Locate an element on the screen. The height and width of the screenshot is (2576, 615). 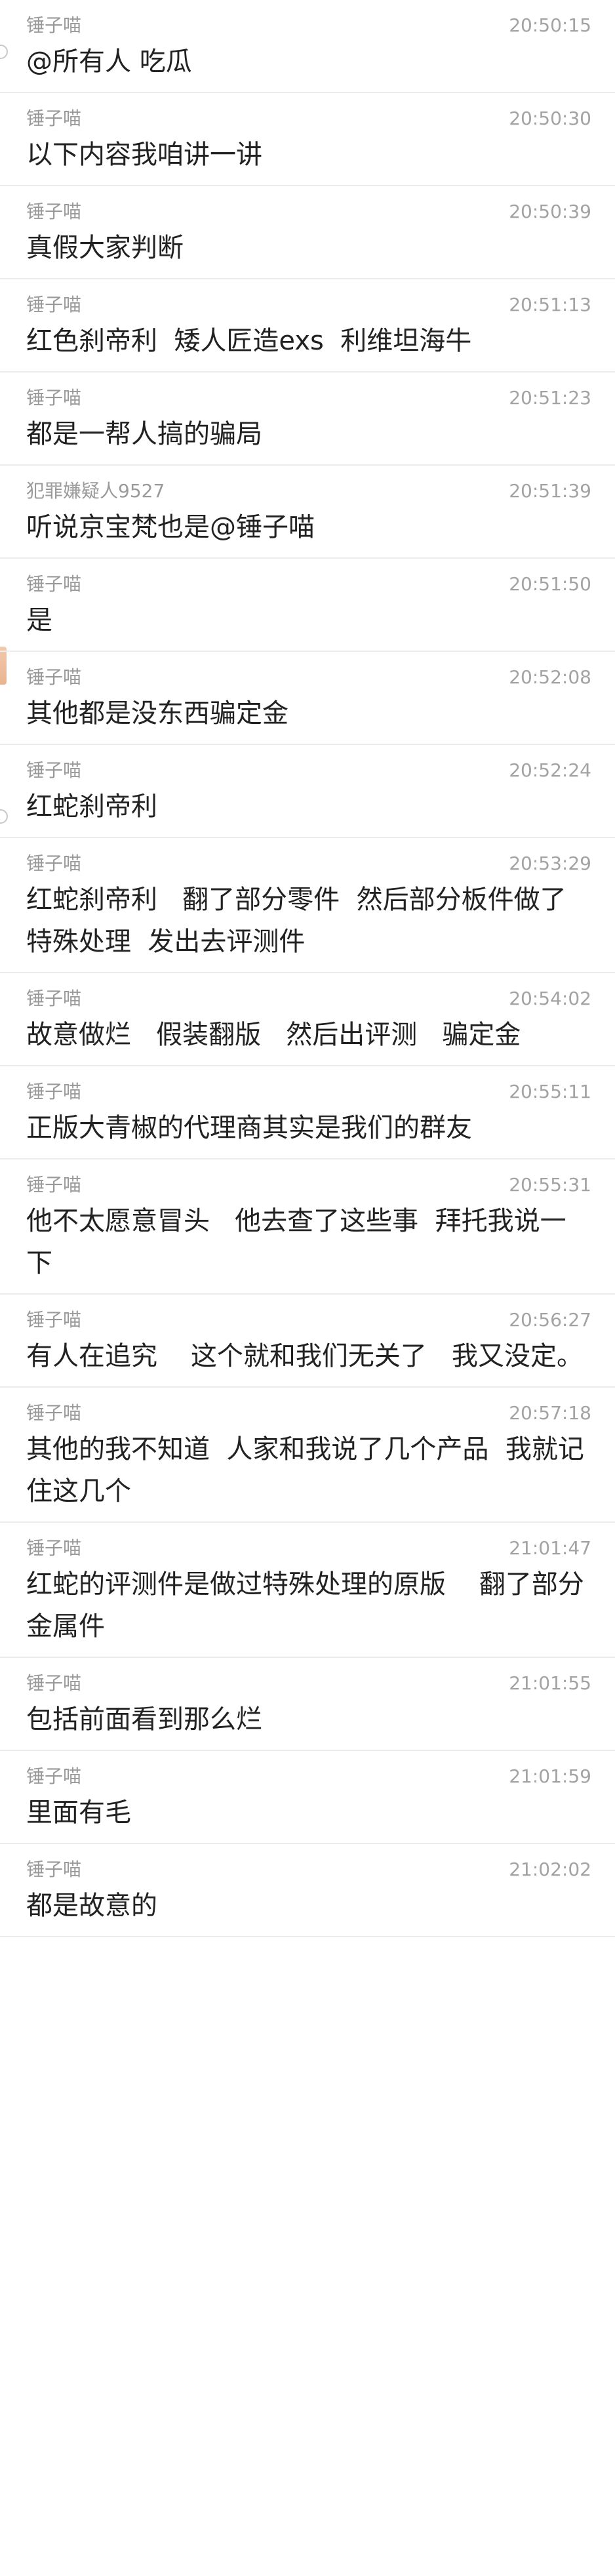
message-meta: 锤子喵 20:50:30 is located at coordinates (320, 119).